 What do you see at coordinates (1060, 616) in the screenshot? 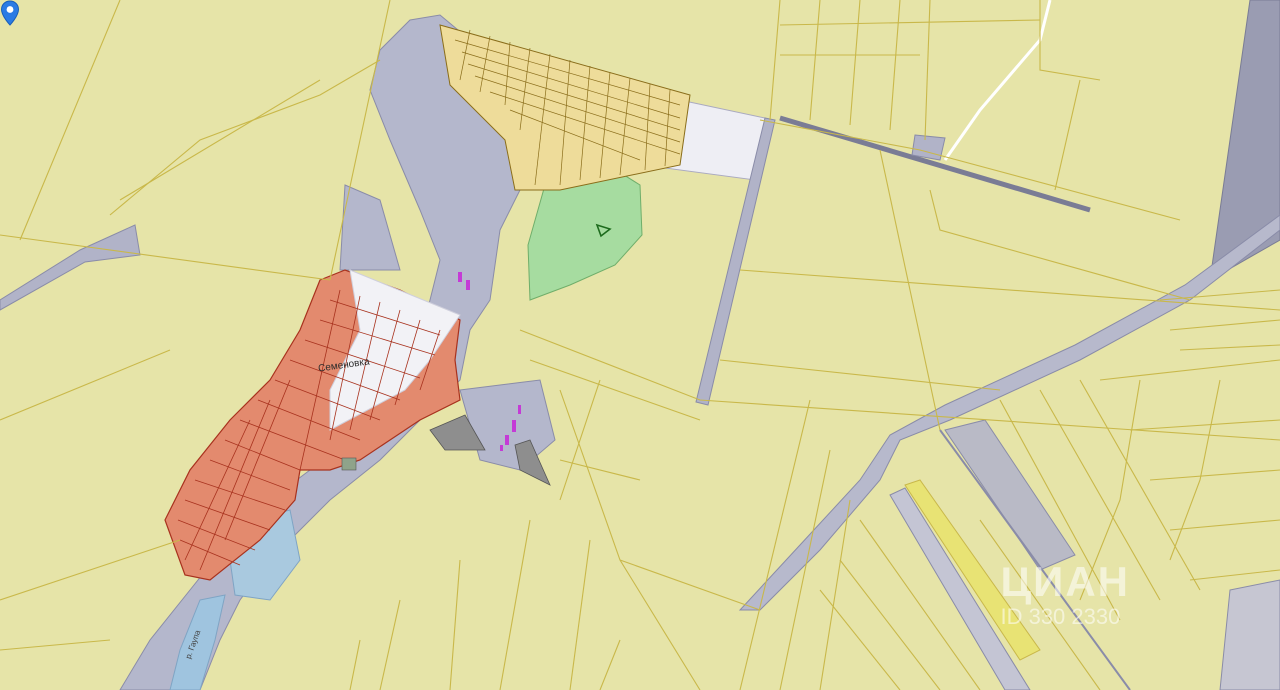
I see `watermark-id: ID 330 2330` at bounding box center [1060, 616].